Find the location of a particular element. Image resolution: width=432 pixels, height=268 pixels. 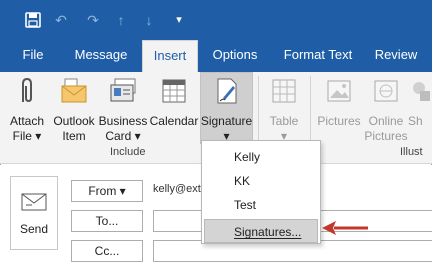

online-picture-icon is located at coordinates (386, 93).